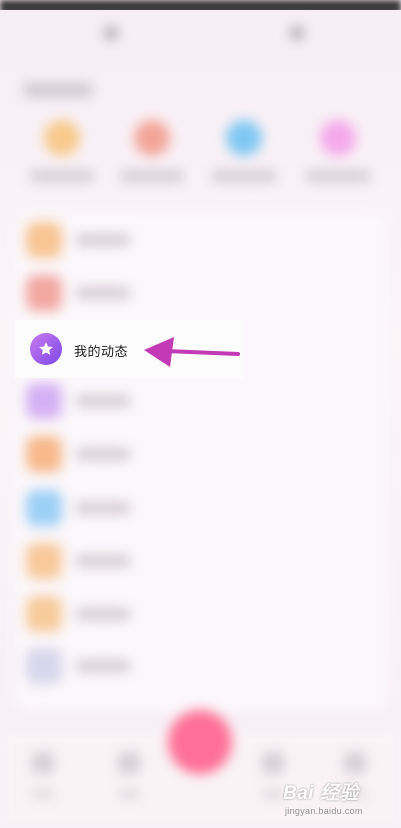 The height and width of the screenshot is (828, 401). I want to click on center-action-button, so click(200, 742).